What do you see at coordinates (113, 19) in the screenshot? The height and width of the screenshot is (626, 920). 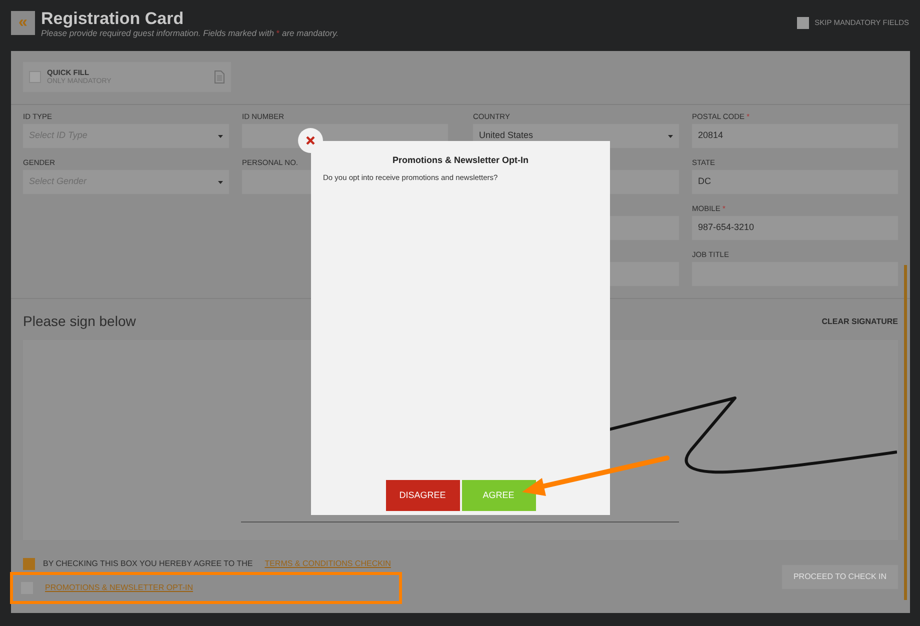 I see `page-title: Registration Card` at bounding box center [113, 19].